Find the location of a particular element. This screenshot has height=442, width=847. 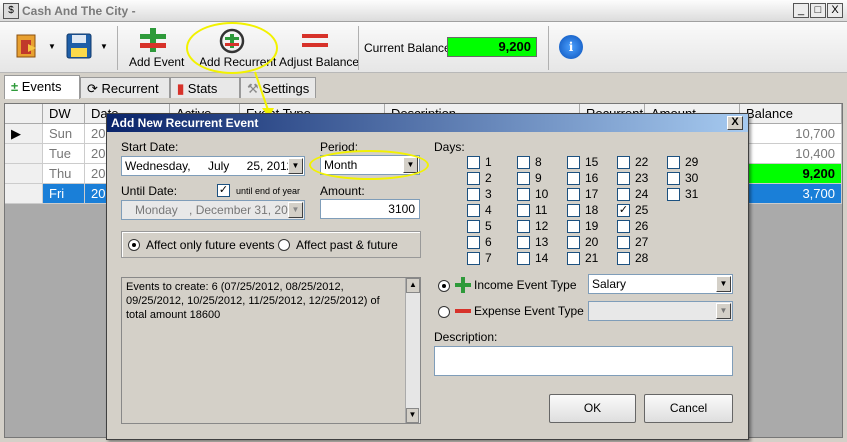

tab-recurrent: ⟳ Recurrent is located at coordinates (125, 87).